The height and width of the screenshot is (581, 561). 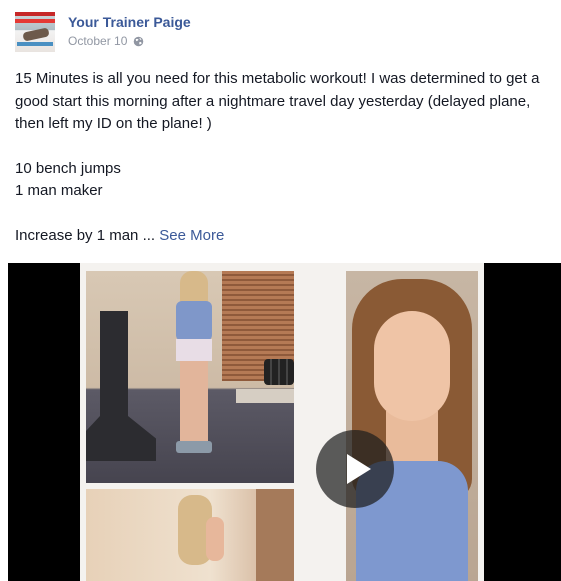 What do you see at coordinates (97, 41) in the screenshot?
I see `post-date-link: October 10` at bounding box center [97, 41].